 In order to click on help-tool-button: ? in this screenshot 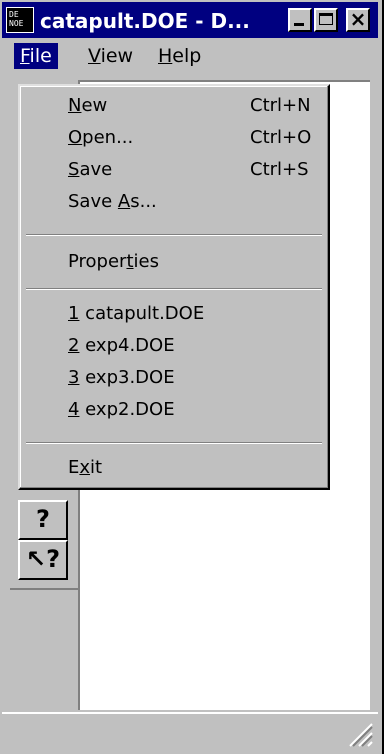, I will do `click(43, 520)`.